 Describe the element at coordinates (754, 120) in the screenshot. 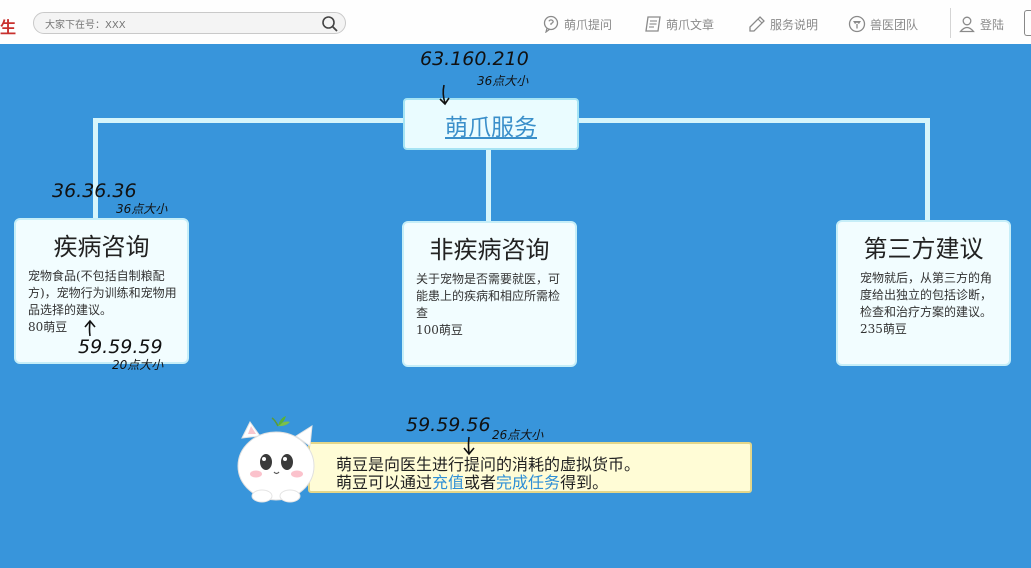

I see `connector-right-horizontal` at that location.